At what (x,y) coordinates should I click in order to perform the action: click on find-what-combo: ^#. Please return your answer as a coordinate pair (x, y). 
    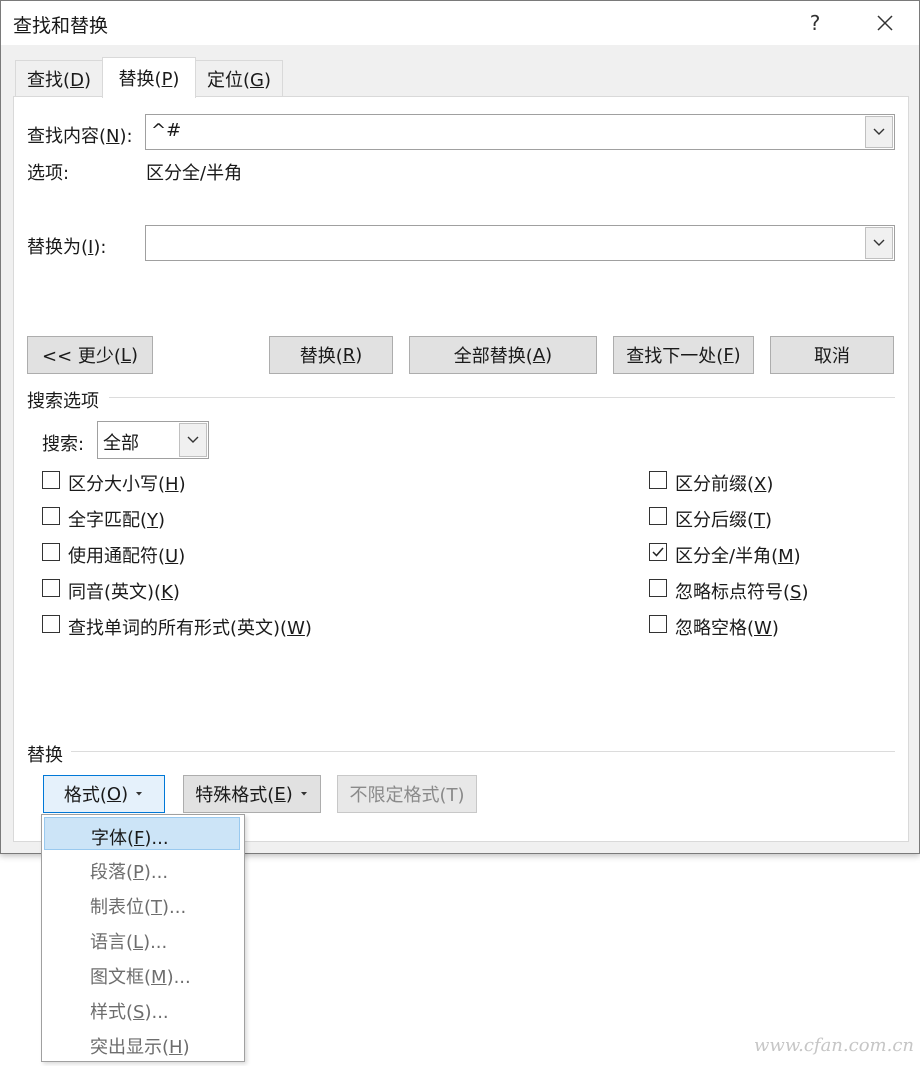
    Looking at the image, I should click on (520, 132).